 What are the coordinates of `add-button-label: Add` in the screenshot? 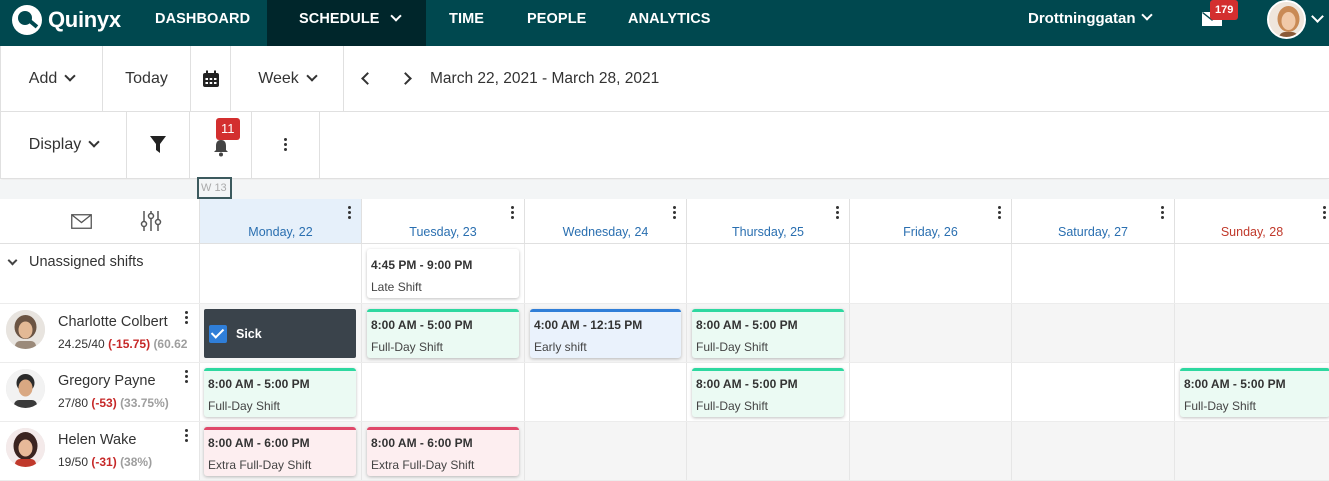 It's located at (43, 78).